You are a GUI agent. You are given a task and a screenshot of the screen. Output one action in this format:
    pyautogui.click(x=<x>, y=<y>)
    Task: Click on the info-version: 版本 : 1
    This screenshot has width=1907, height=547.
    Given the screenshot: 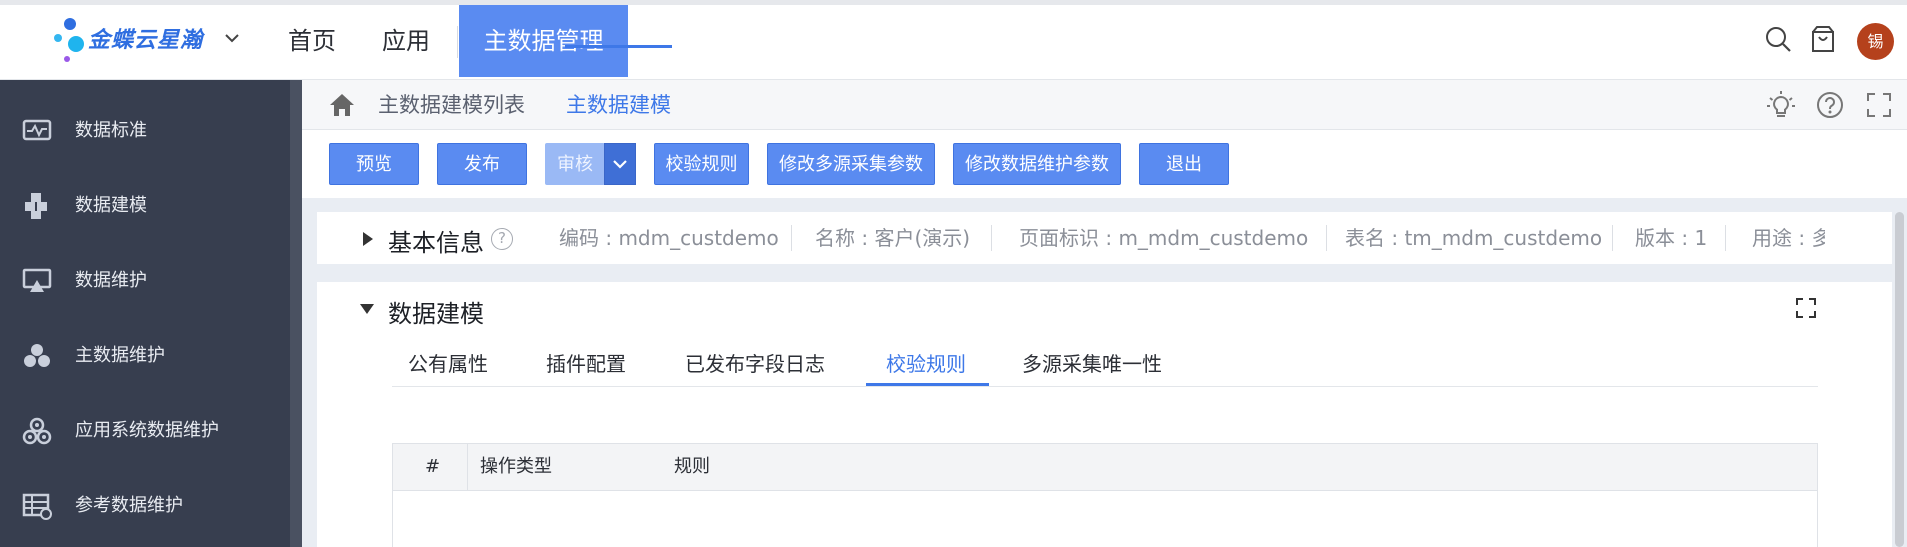 What is the action you would take?
    pyautogui.click(x=1671, y=238)
    